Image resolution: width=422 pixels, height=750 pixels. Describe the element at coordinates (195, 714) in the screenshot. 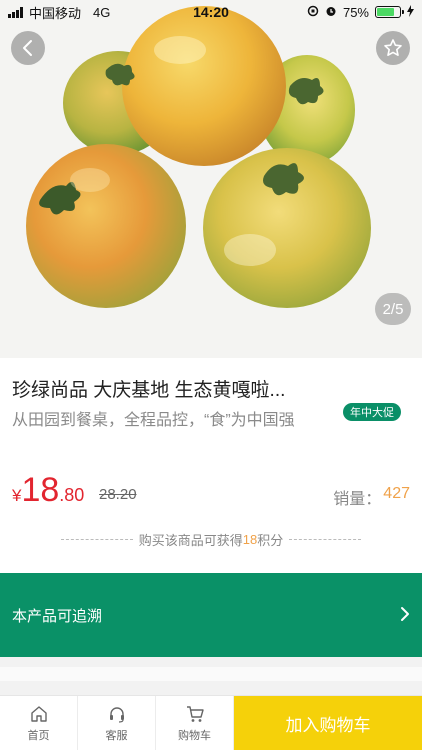

I see `cart-icon` at that location.